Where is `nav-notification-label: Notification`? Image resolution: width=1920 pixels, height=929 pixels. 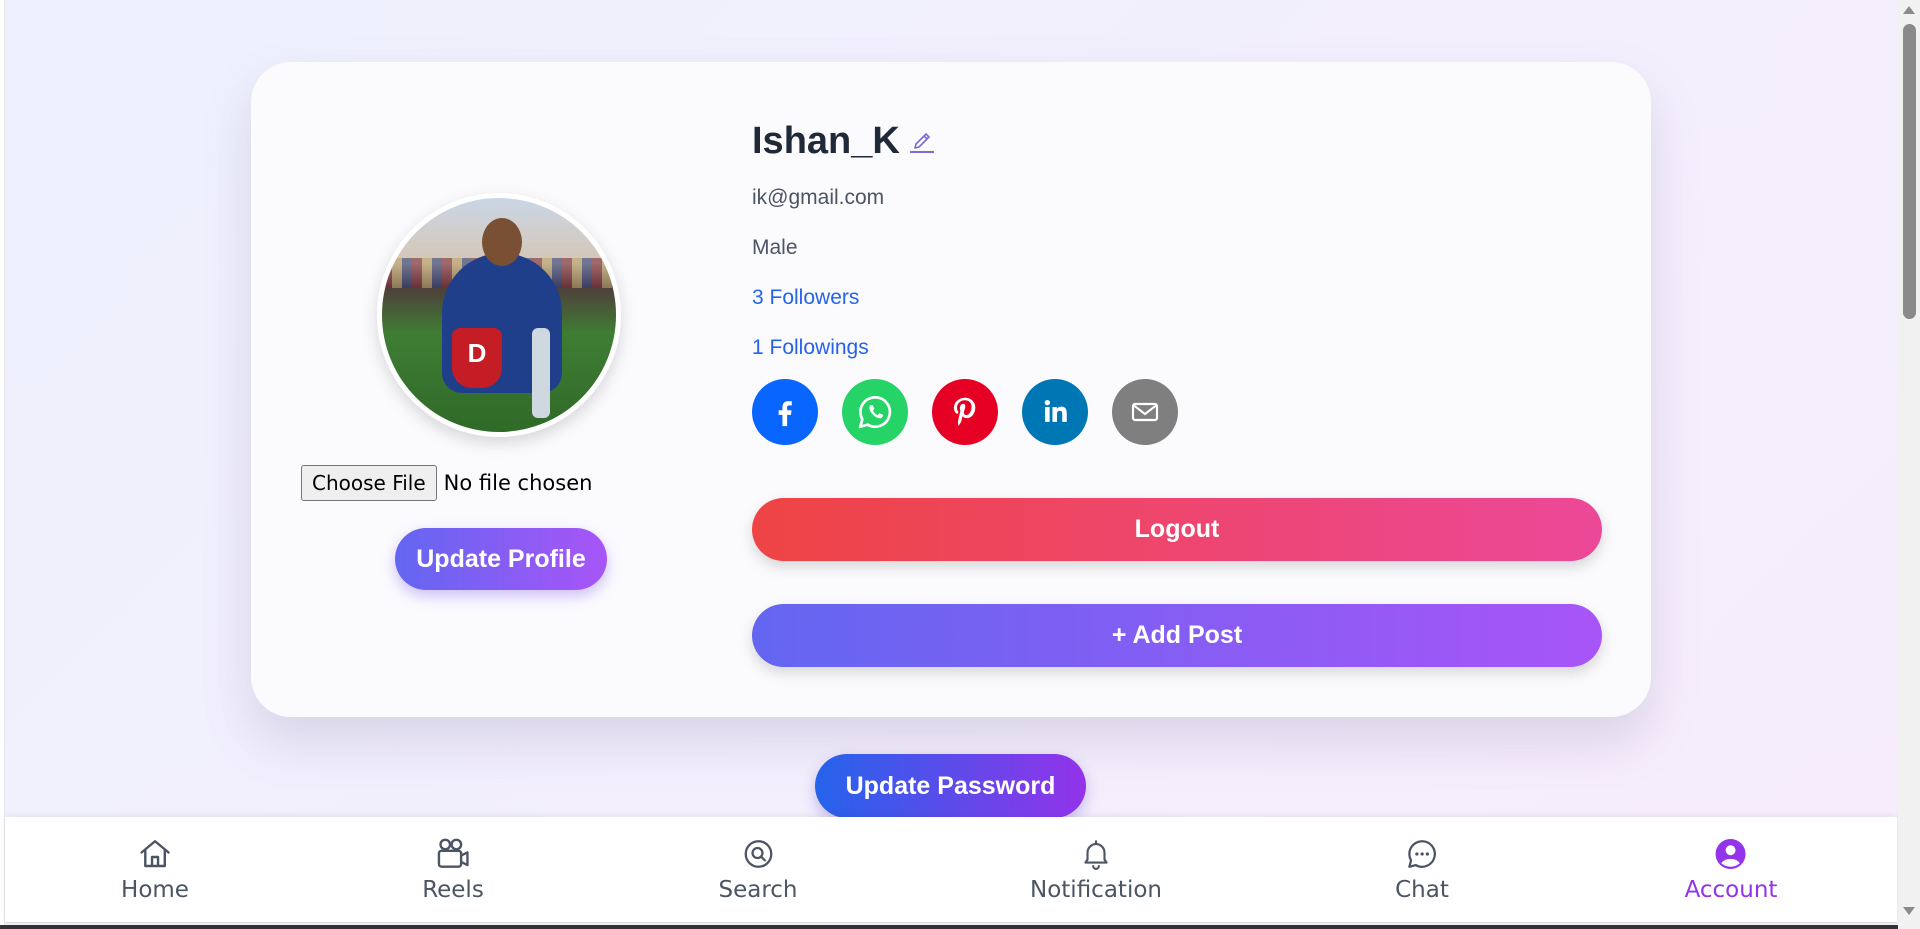 nav-notification-label: Notification is located at coordinates (1096, 890).